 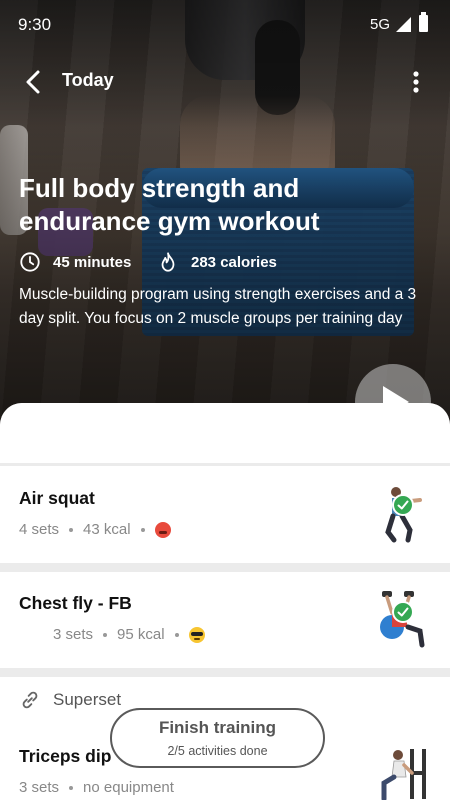 What do you see at coordinates (403, 24) in the screenshot?
I see `signal-icon` at bounding box center [403, 24].